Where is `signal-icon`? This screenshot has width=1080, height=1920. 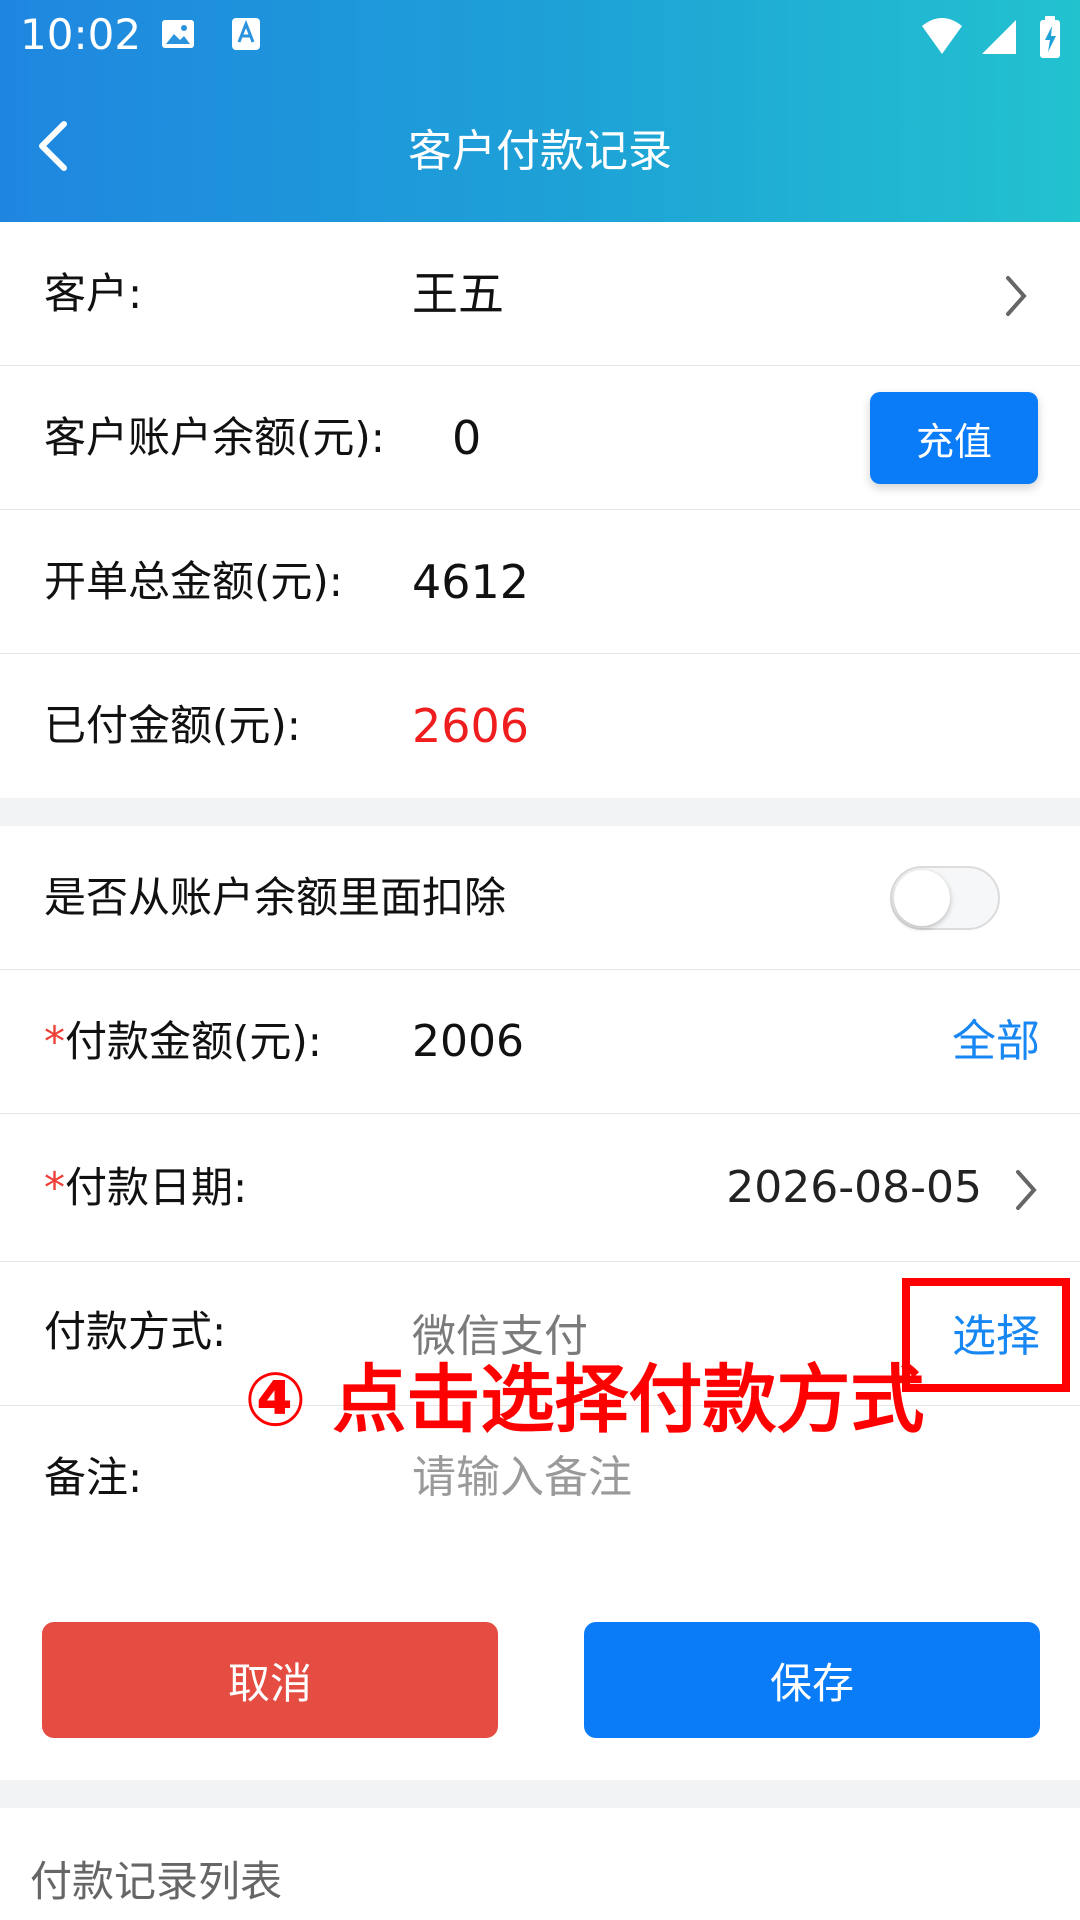
signal-icon is located at coordinates (999, 37).